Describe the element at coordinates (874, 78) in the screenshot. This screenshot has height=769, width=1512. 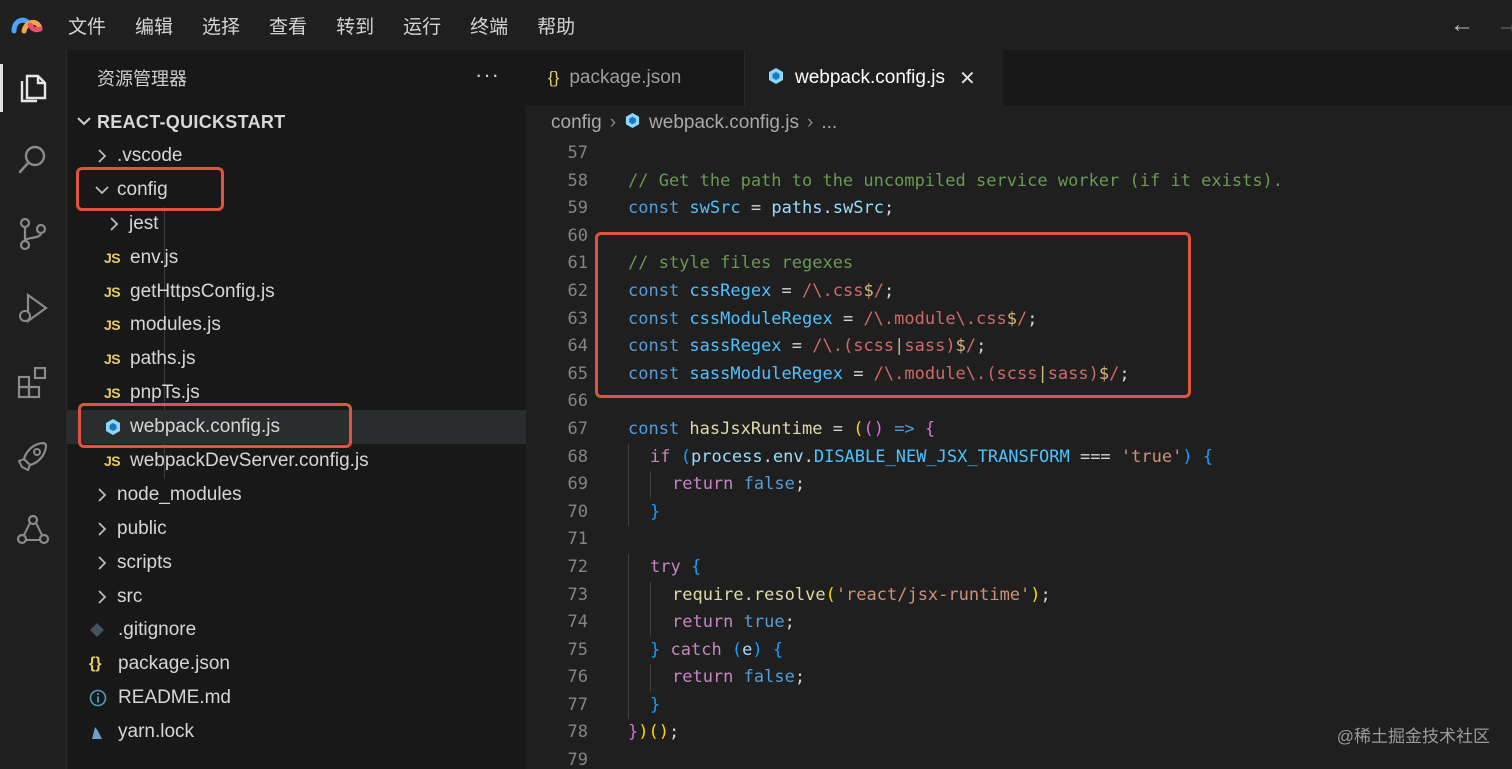
I see `tab-webpack-config: webpack.config.js ✕` at that location.